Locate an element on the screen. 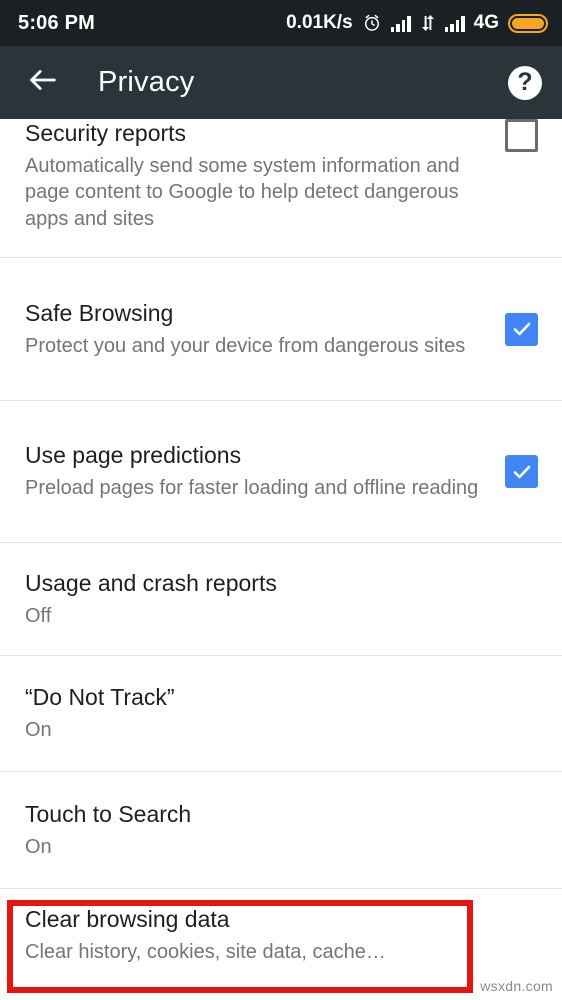 The height and width of the screenshot is (1000, 562). setting-summary: Off is located at coordinates (38, 615).